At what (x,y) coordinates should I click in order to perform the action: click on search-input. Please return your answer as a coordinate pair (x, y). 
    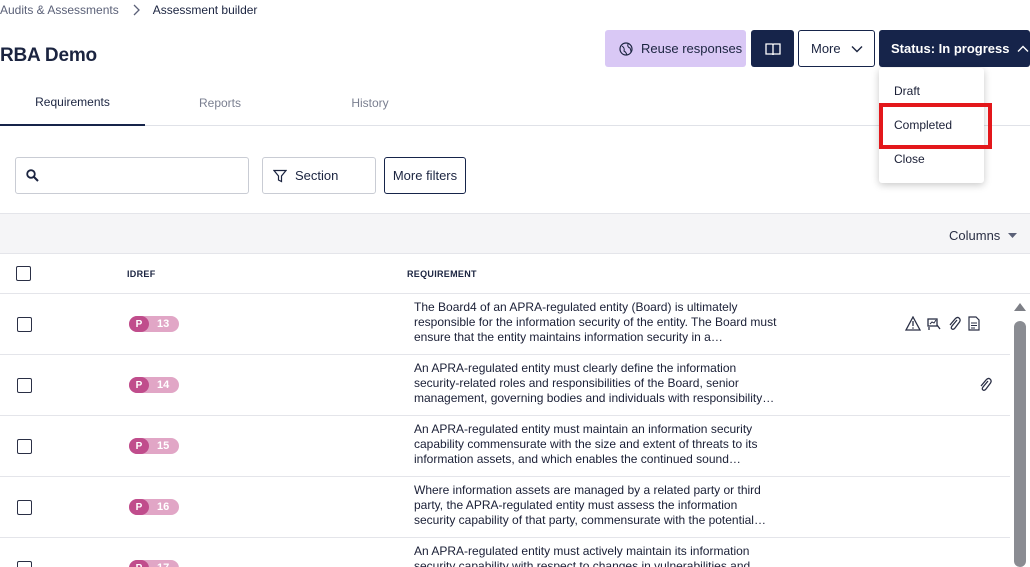
    Looking at the image, I should click on (142, 175).